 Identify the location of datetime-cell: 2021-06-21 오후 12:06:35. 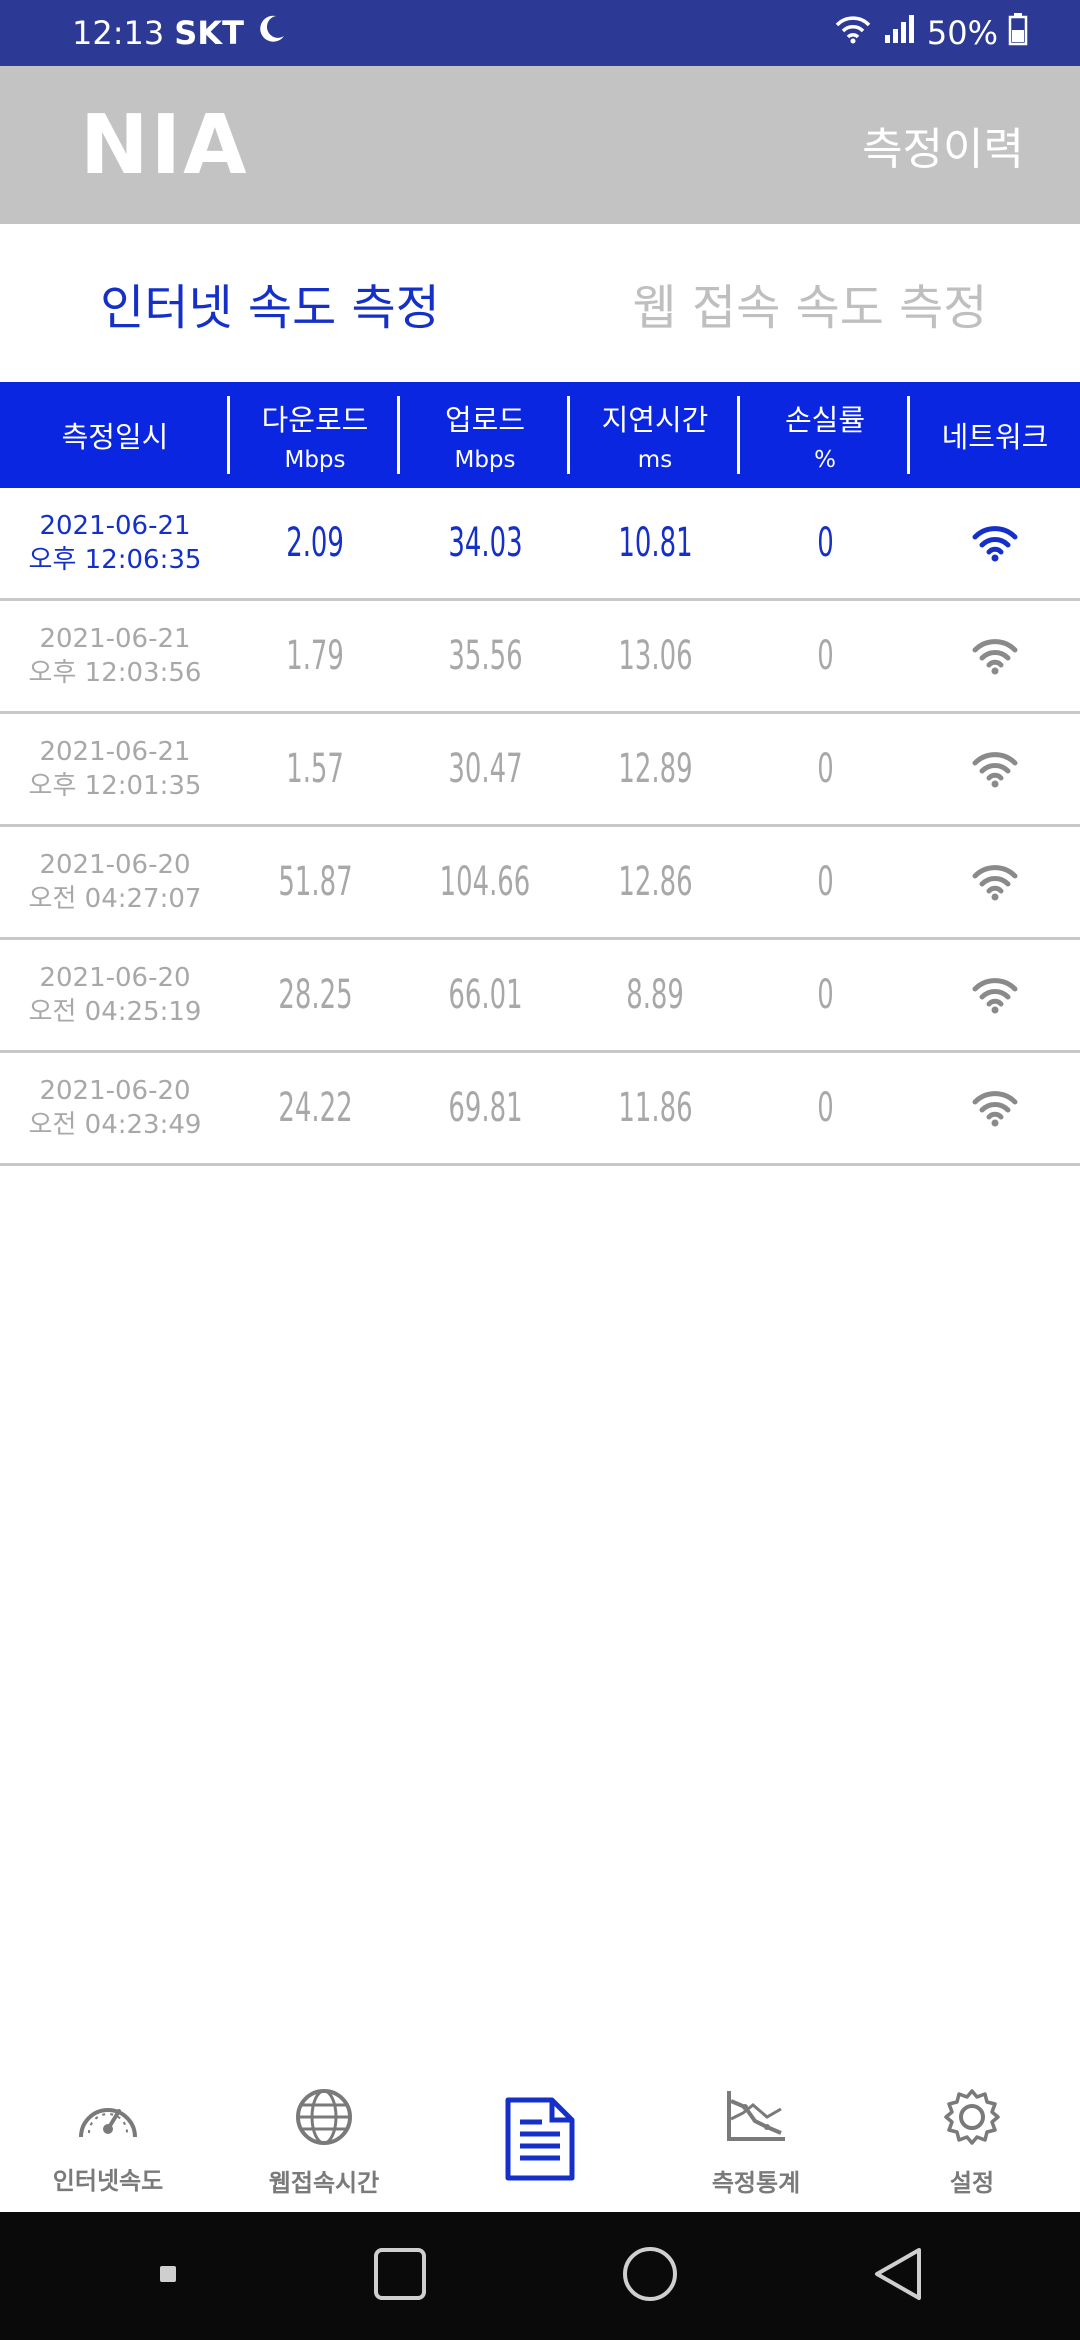
(115, 543).